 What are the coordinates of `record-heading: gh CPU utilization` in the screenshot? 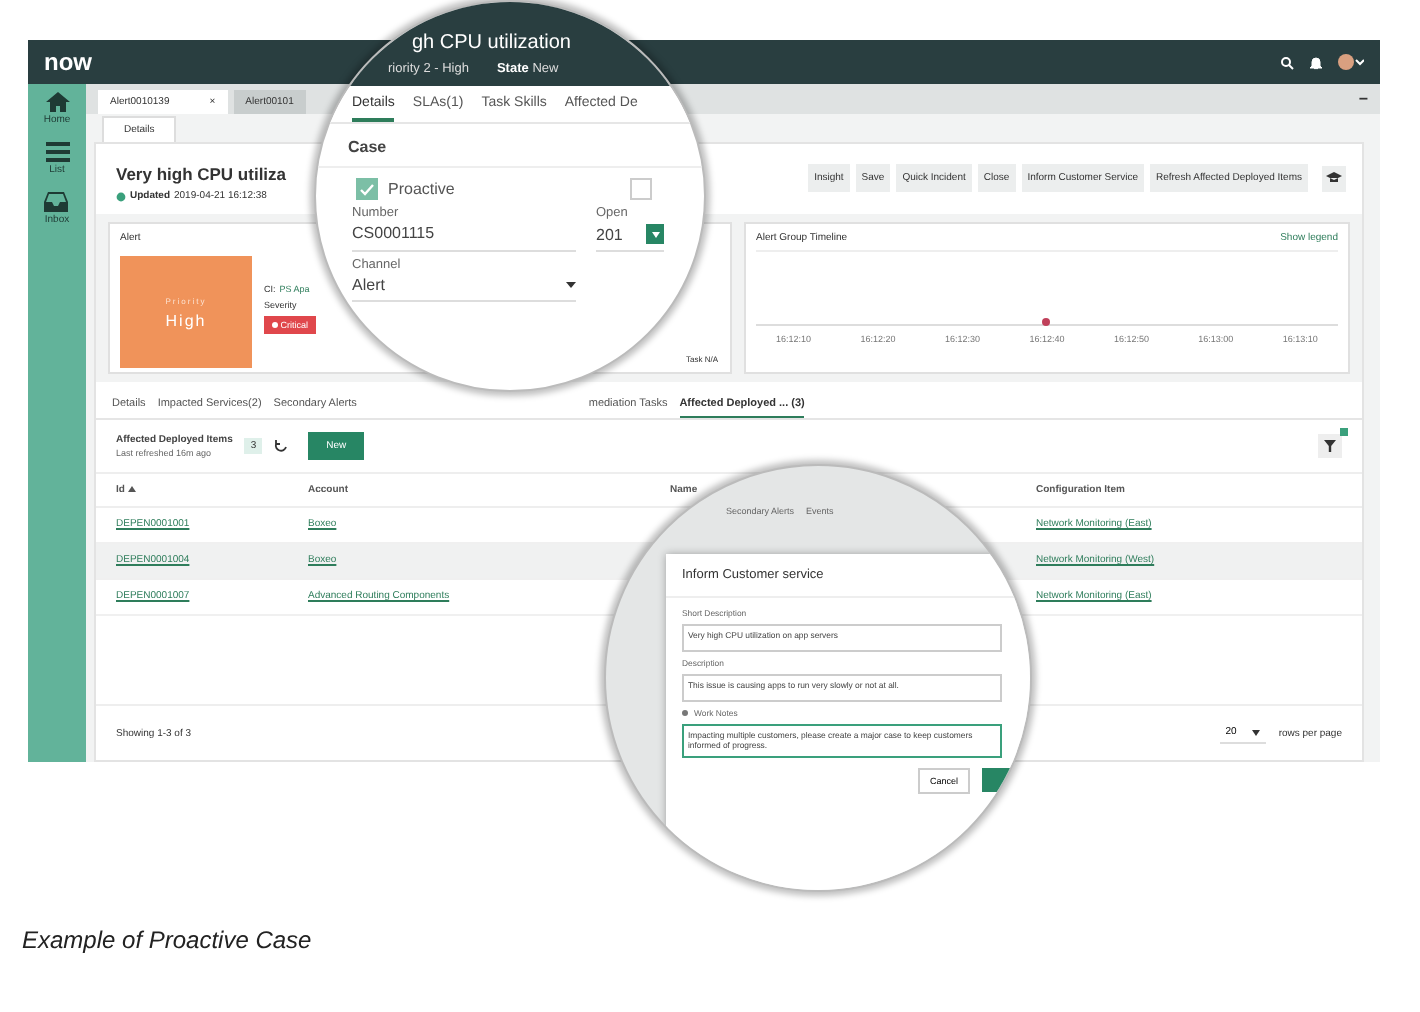 It's located at (491, 43).